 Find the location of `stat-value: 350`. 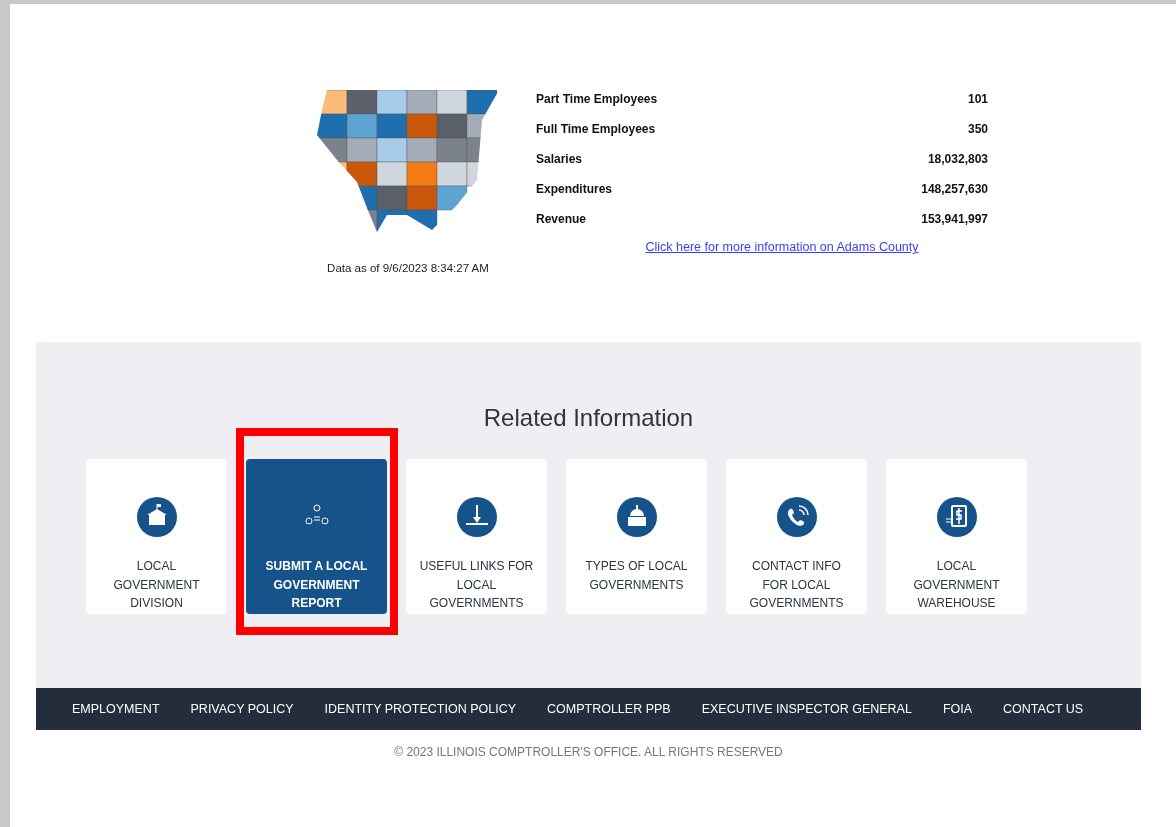

stat-value: 350 is located at coordinates (977, 130).